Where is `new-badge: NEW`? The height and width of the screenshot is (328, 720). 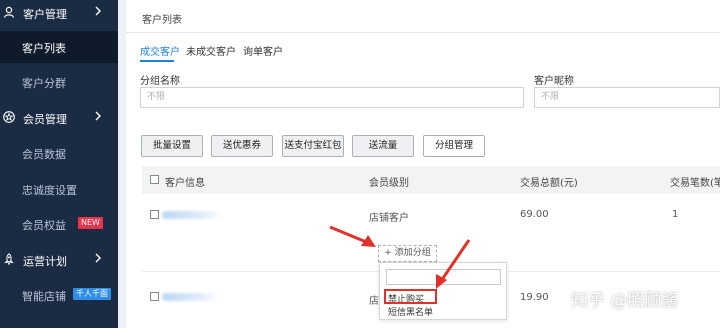
new-badge: NEW is located at coordinates (90, 223).